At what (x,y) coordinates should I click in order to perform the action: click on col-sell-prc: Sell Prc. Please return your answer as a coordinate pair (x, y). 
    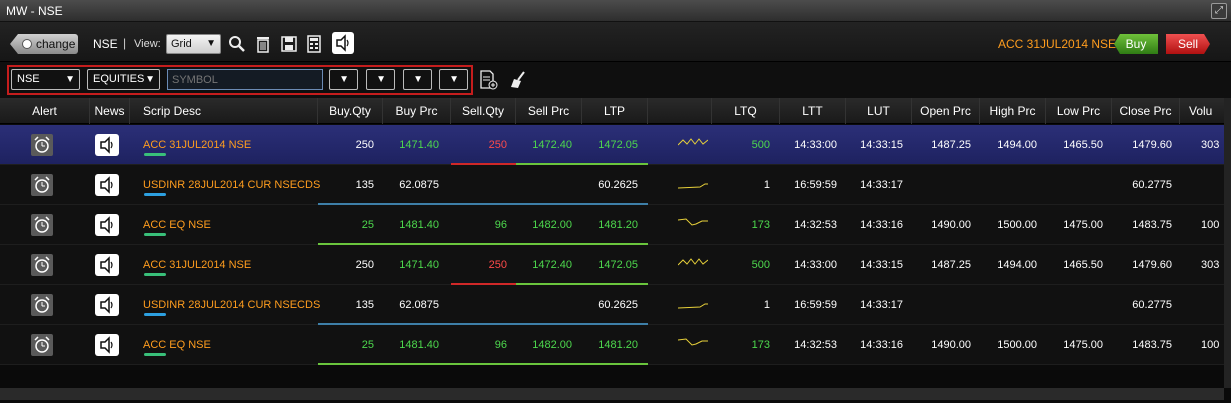
    Looking at the image, I should click on (549, 111).